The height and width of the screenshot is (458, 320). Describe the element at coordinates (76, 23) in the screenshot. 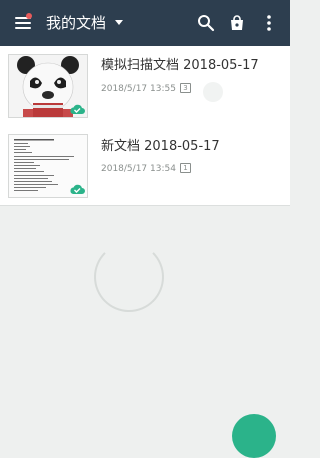

I see `page-title: 我的文档` at that location.